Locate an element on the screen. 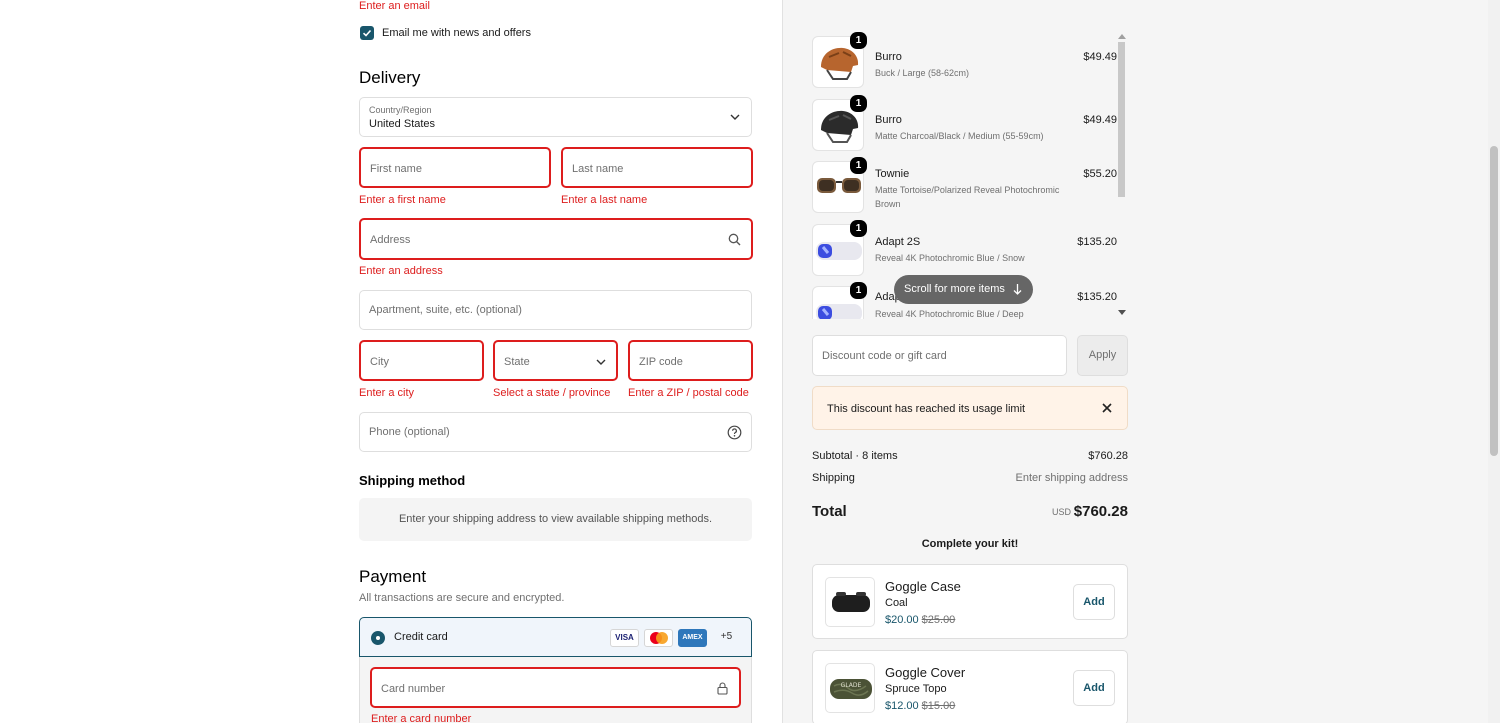 The height and width of the screenshot is (723, 1500). sale-price: $12.00 is located at coordinates (902, 706).